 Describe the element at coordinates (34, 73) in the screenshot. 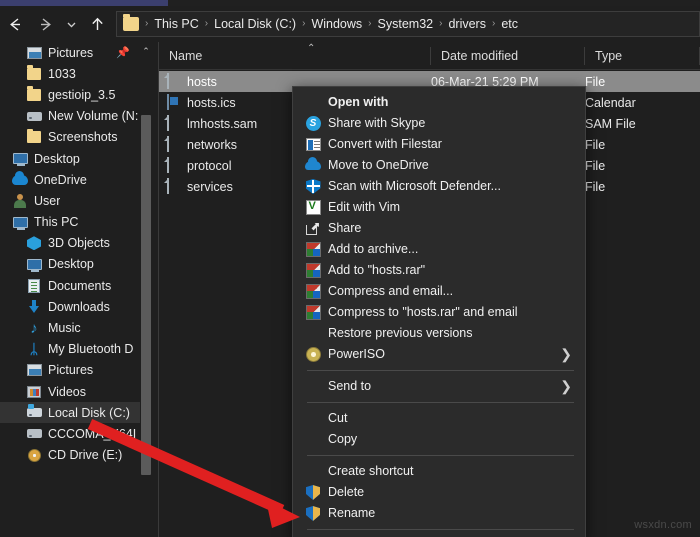

I see `folder-icon` at that location.